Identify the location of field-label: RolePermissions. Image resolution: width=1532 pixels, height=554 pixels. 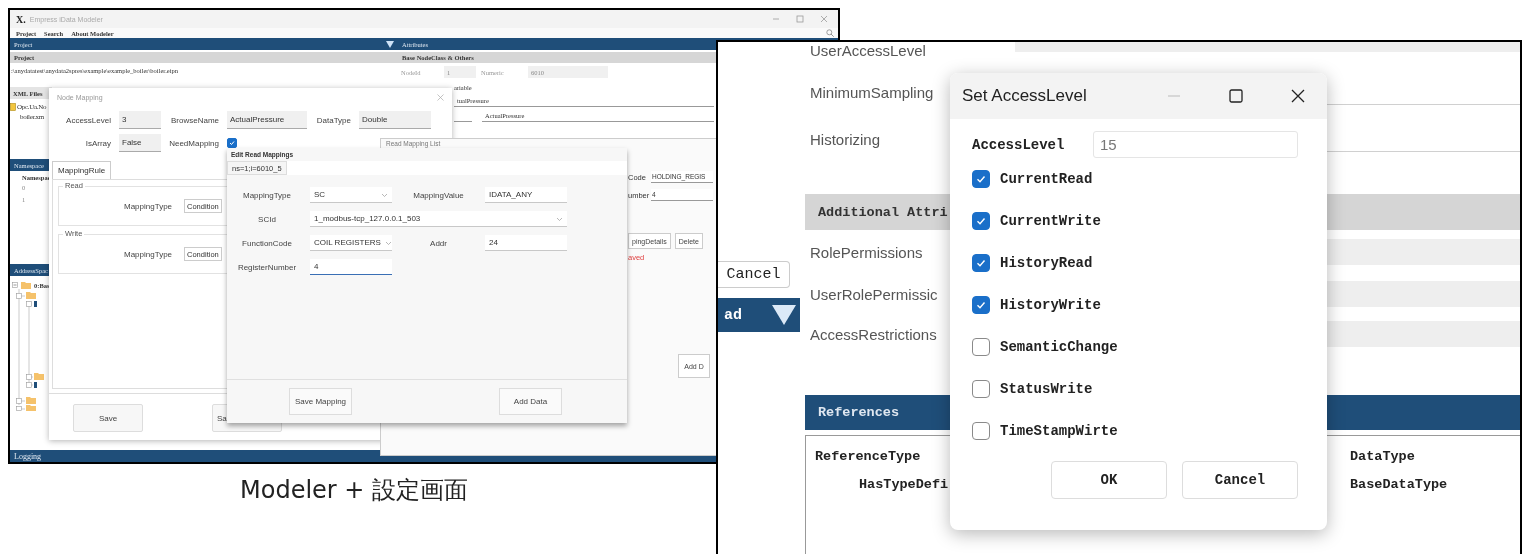
(866, 252).